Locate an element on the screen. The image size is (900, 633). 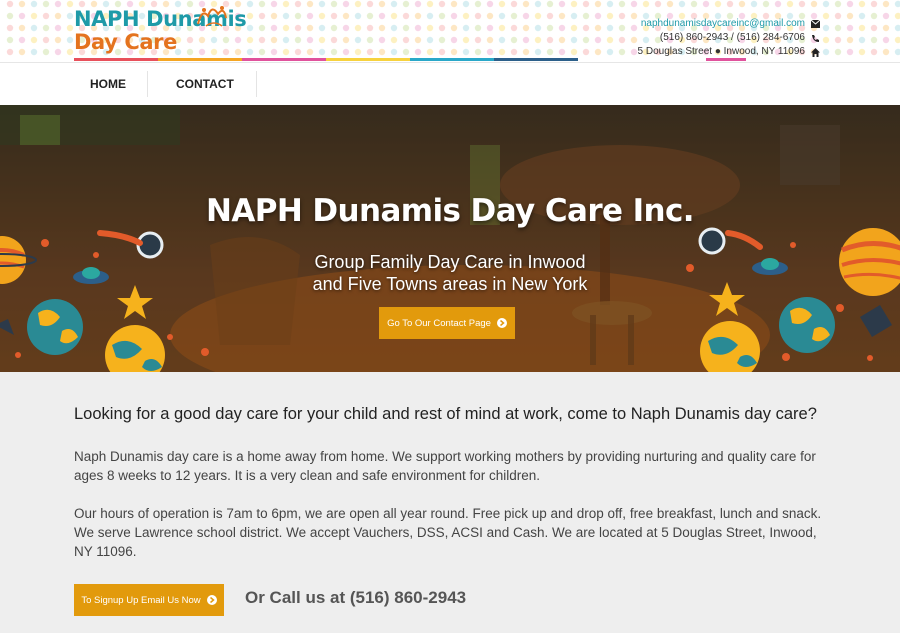
signup-email-button: To Signup Up Email Us Now is located at coordinates (149, 600).